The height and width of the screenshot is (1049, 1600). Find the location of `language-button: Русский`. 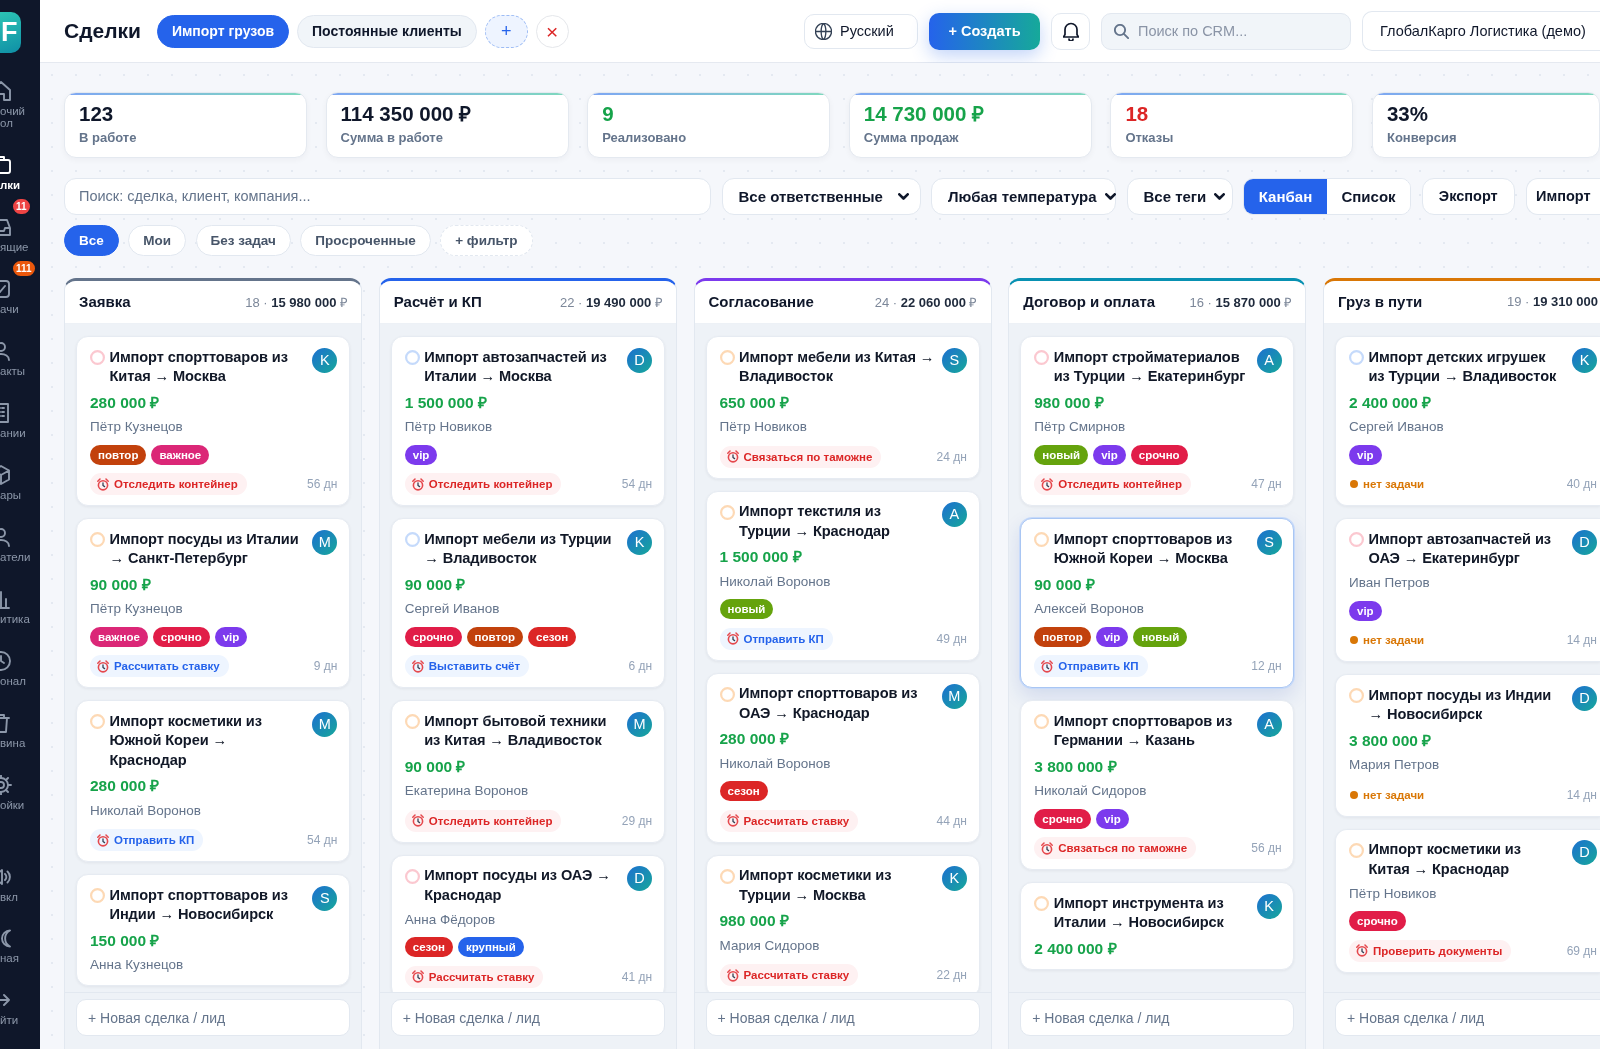

language-button: Русский is located at coordinates (861, 31).